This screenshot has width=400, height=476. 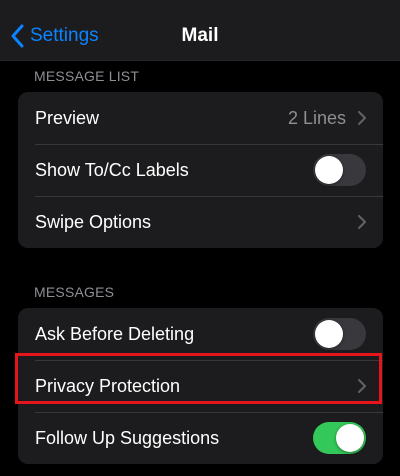 I want to click on row-label: Preview, so click(x=67, y=117).